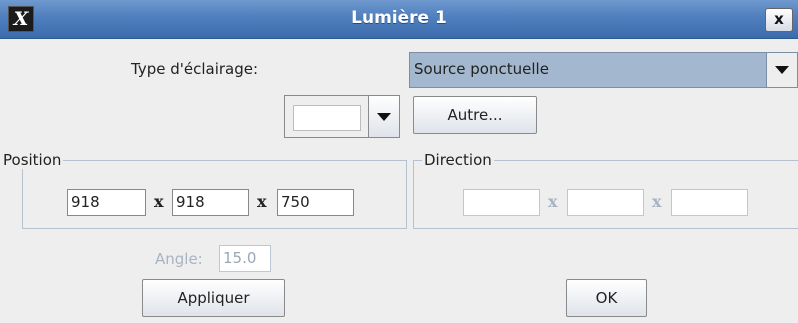 The height and width of the screenshot is (323, 798). I want to click on direction-group-title: Direction, so click(458, 160).